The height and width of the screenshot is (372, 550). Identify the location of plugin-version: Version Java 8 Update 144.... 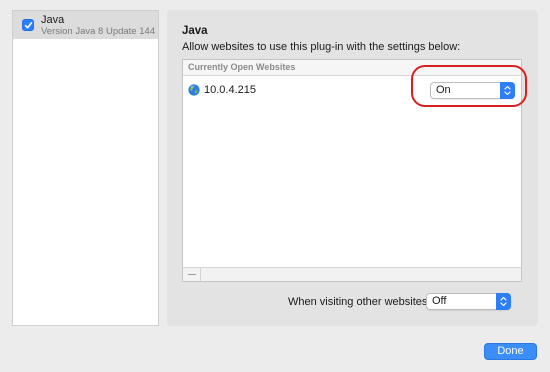
(98, 31).